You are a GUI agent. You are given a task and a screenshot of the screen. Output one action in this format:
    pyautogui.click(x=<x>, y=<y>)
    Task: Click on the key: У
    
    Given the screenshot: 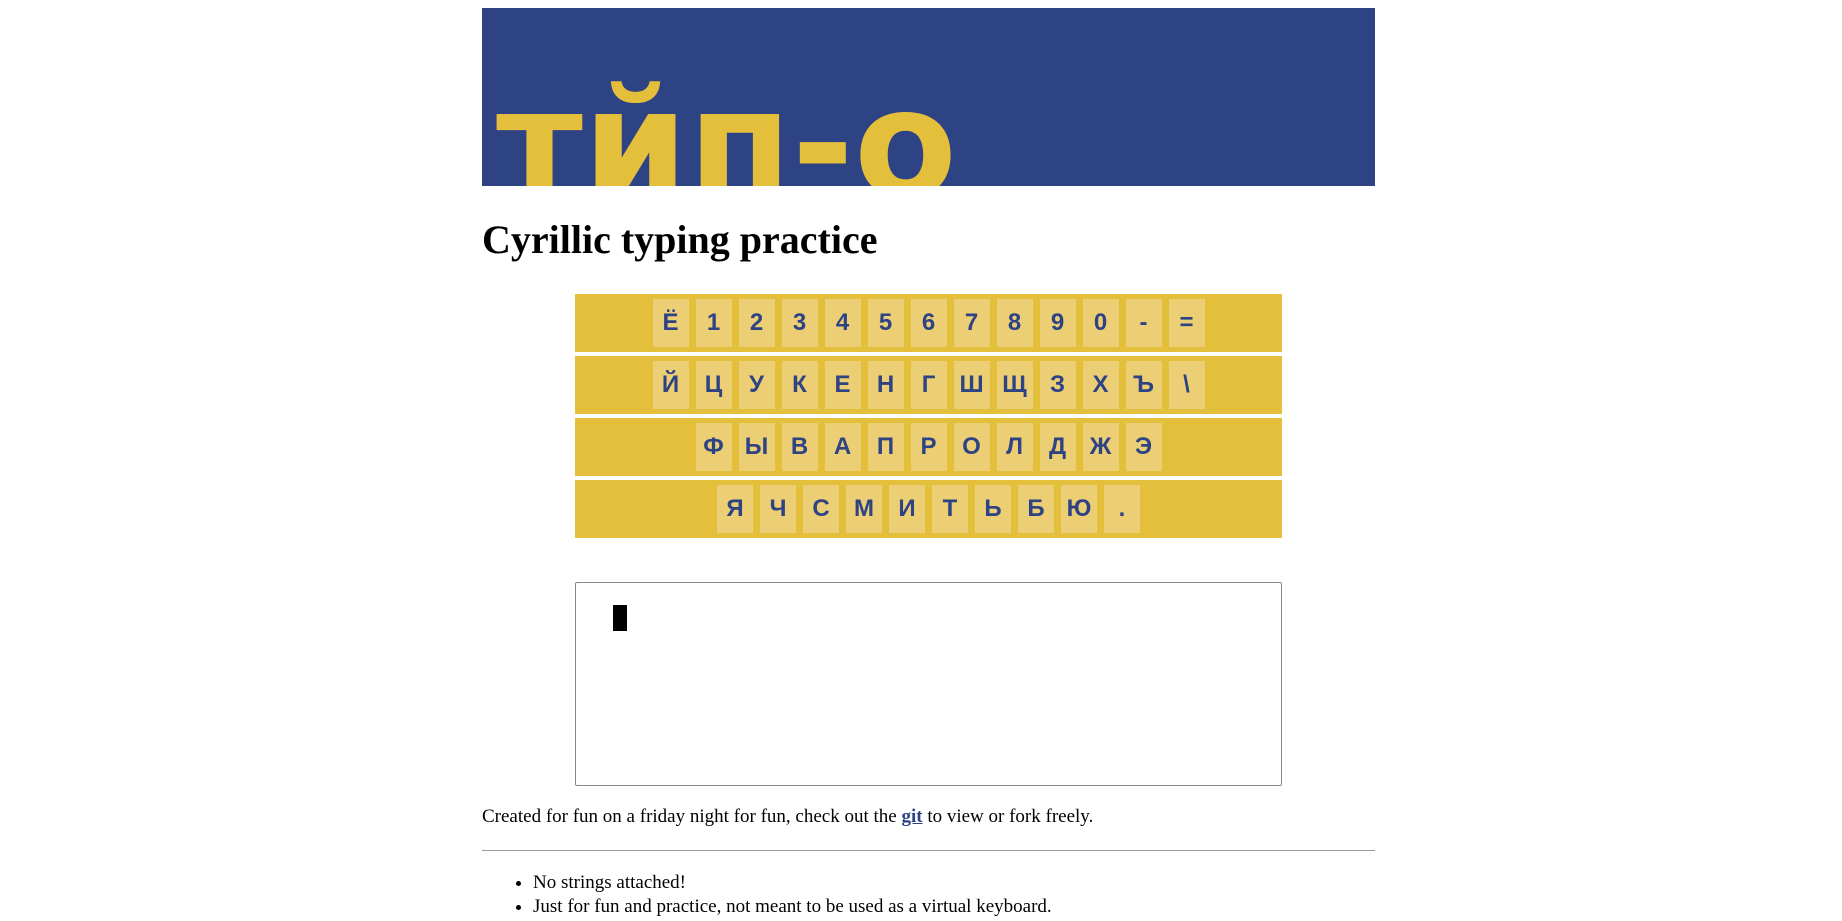 What is the action you would take?
    pyautogui.click(x=756, y=385)
    